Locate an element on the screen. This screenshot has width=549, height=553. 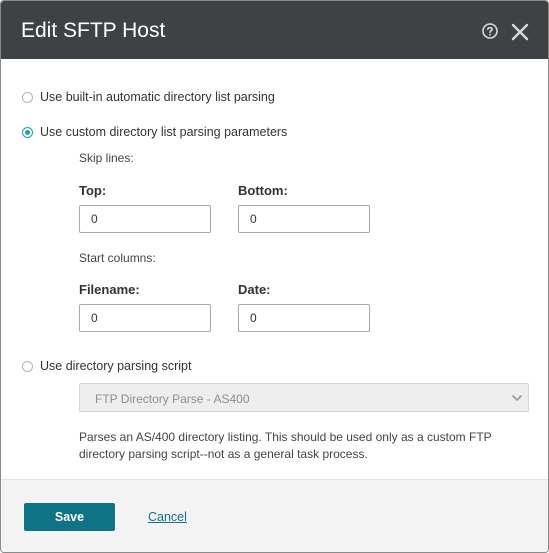
dialog-header: Edit SFTP Host is located at coordinates (274, 30).